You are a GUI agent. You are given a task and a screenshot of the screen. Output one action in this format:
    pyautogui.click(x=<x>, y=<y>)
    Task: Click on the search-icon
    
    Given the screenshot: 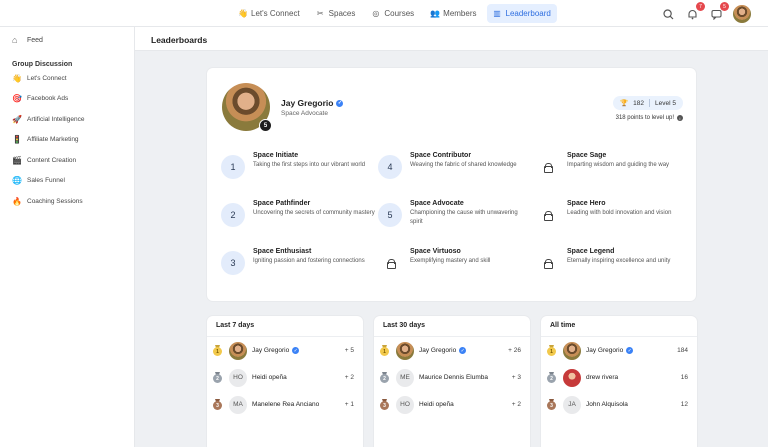 What is the action you would take?
    pyautogui.click(x=668, y=14)
    